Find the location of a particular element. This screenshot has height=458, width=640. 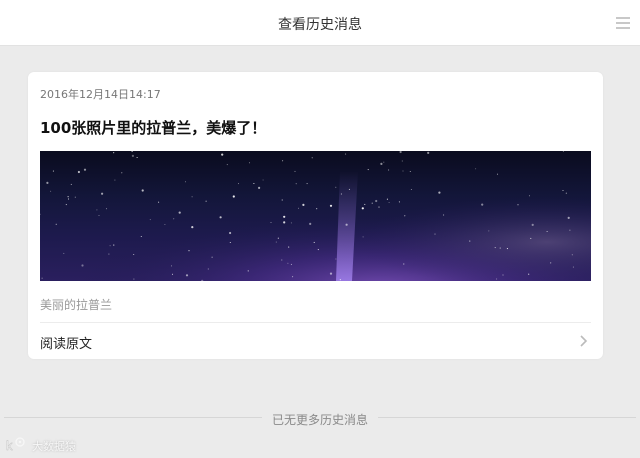

menu-icon is located at coordinates (623, 23).